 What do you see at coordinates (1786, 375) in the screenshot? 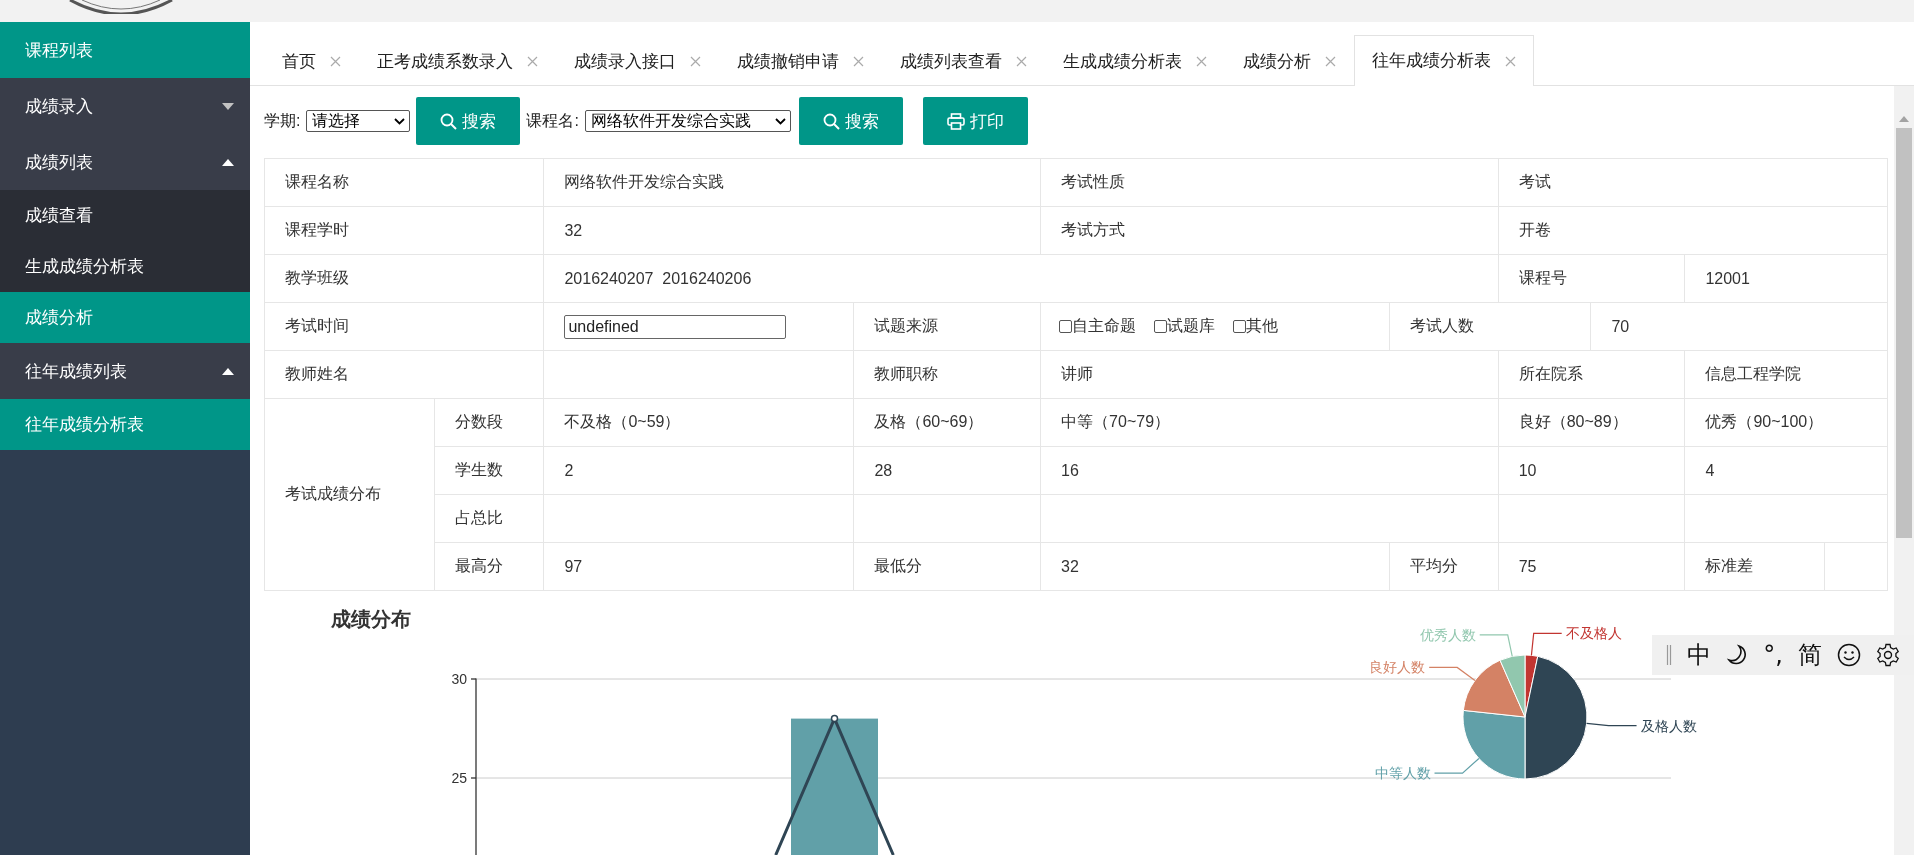
I see `field-value: 信息工程学院` at bounding box center [1786, 375].